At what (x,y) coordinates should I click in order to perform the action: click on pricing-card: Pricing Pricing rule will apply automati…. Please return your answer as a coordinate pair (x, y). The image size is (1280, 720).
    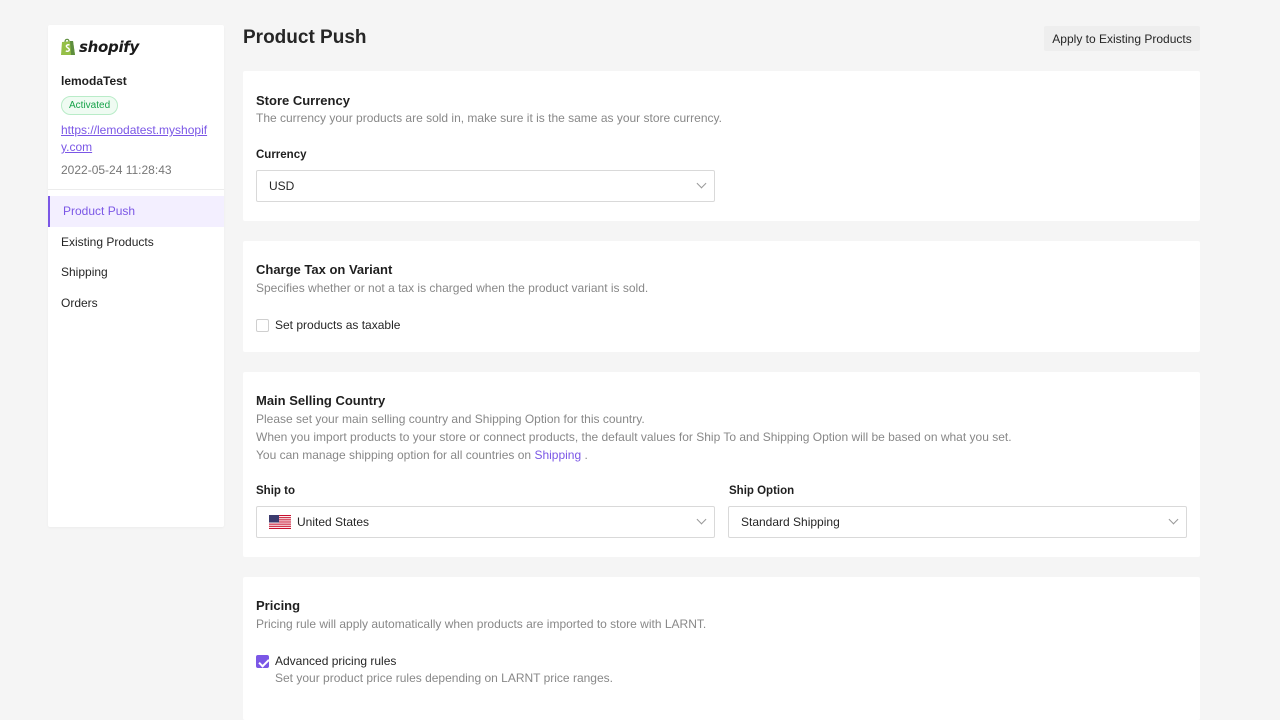
    Looking at the image, I should click on (721, 648).